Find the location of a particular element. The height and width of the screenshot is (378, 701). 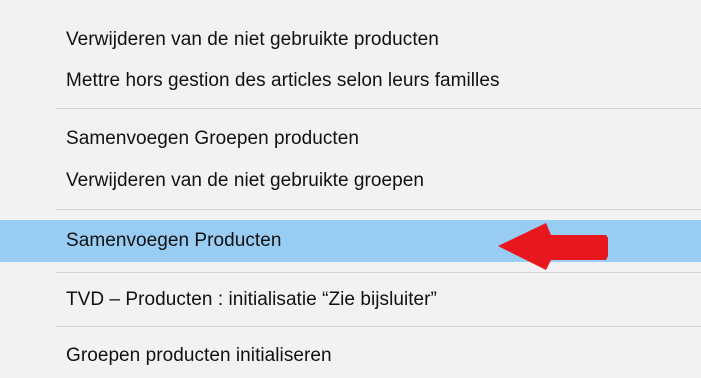

menu-item-merge-product-groups: Samenvoegen Groepen producten is located at coordinates (350, 139).